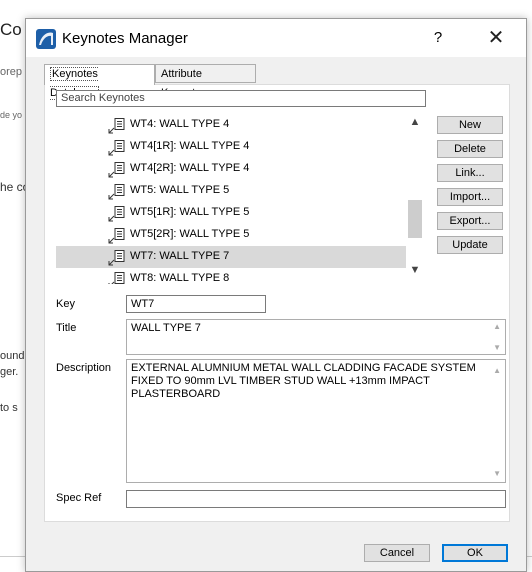 The height and width of the screenshot is (572, 532). What do you see at coordinates (470, 245) in the screenshot?
I see `update-button: Update` at bounding box center [470, 245].